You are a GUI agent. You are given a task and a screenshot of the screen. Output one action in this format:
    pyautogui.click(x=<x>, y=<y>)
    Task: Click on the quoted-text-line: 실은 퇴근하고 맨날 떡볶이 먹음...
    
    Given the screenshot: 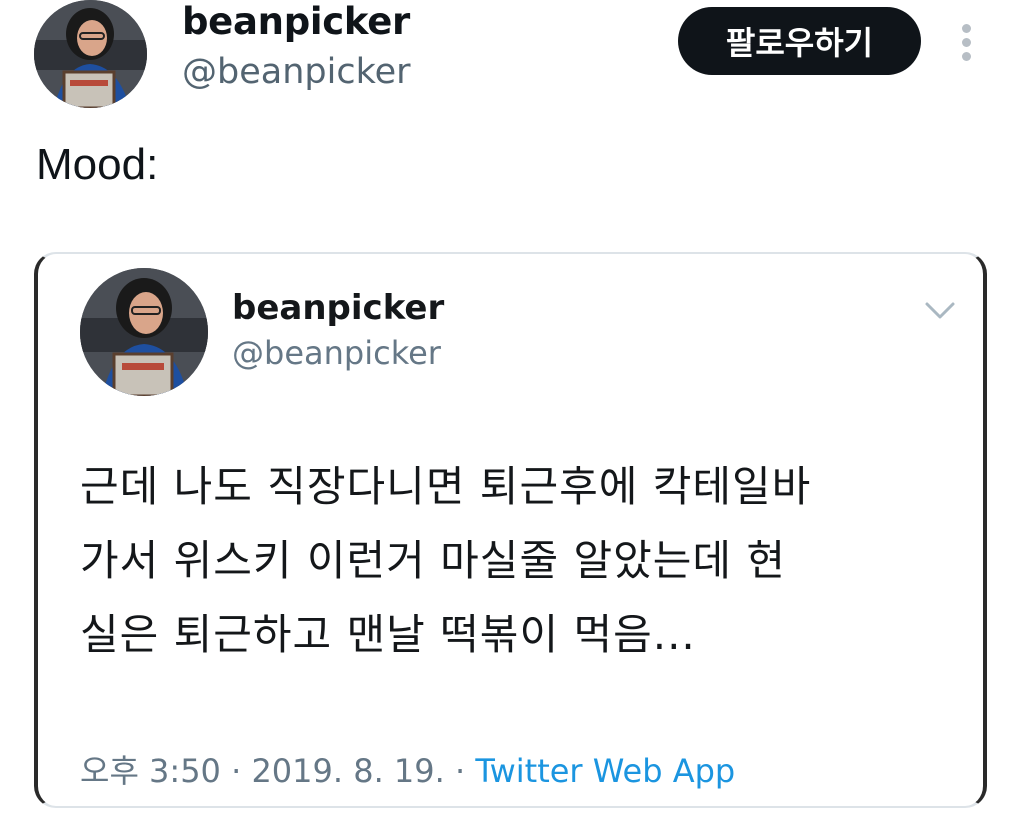 What is the action you would take?
    pyautogui.click(x=388, y=634)
    